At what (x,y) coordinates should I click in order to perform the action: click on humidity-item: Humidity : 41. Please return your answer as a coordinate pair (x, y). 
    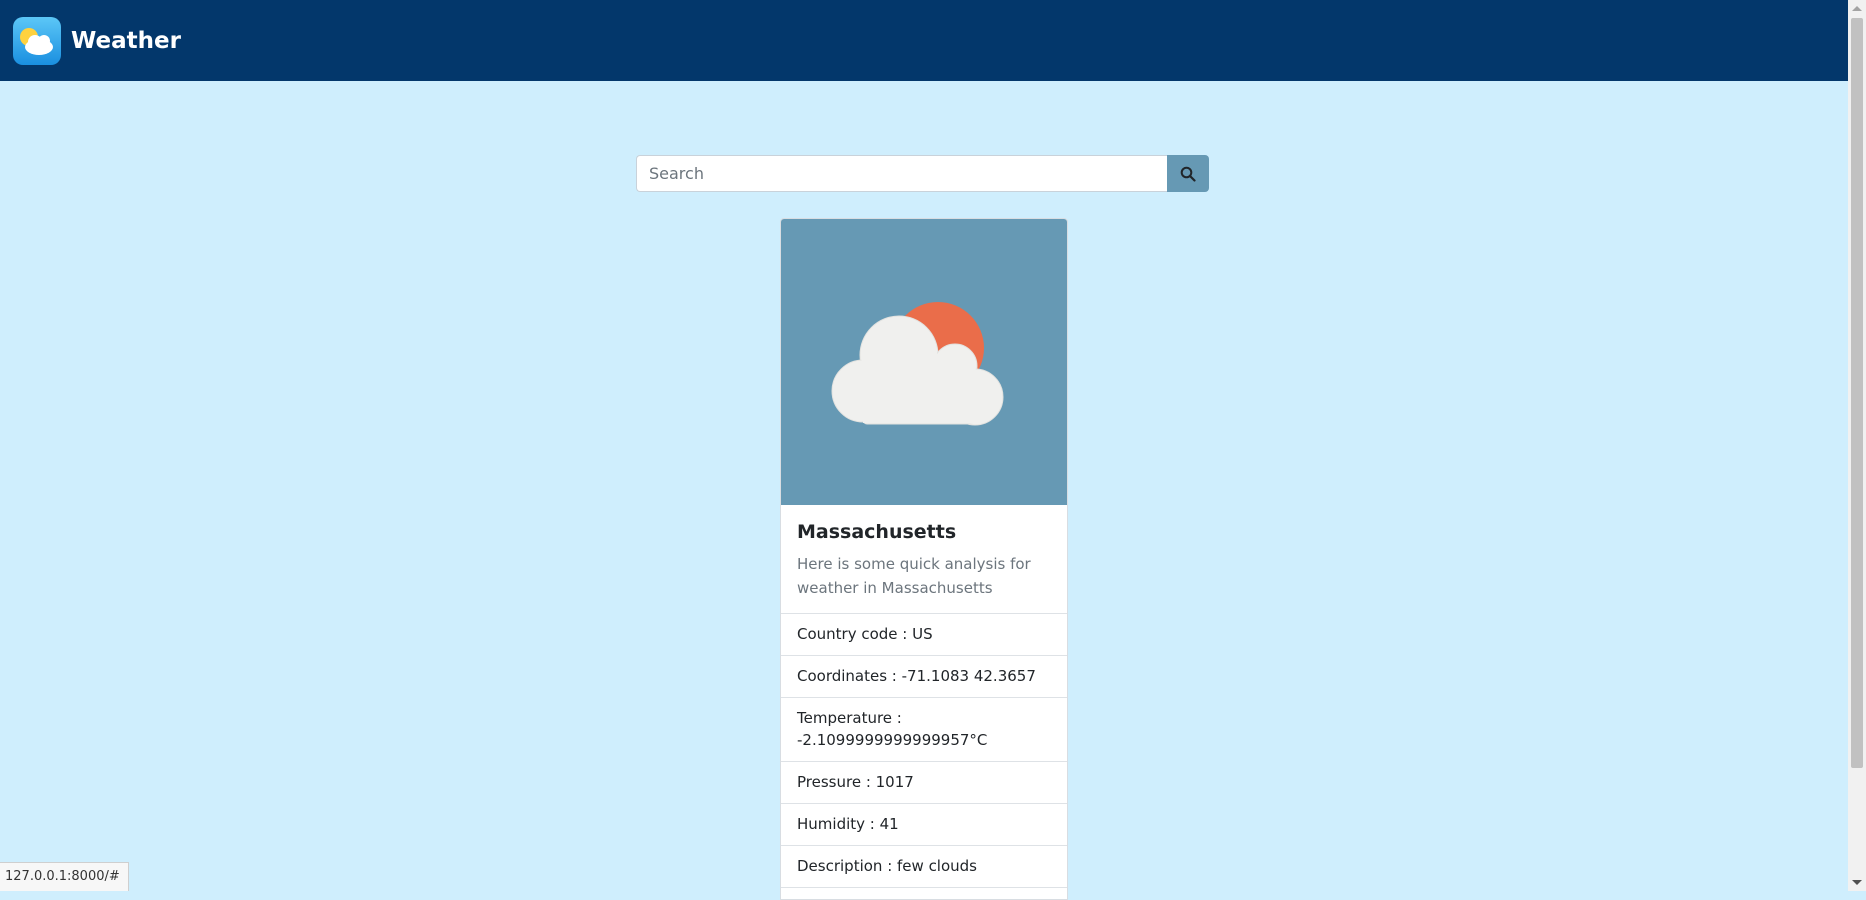
    Looking at the image, I should click on (924, 825).